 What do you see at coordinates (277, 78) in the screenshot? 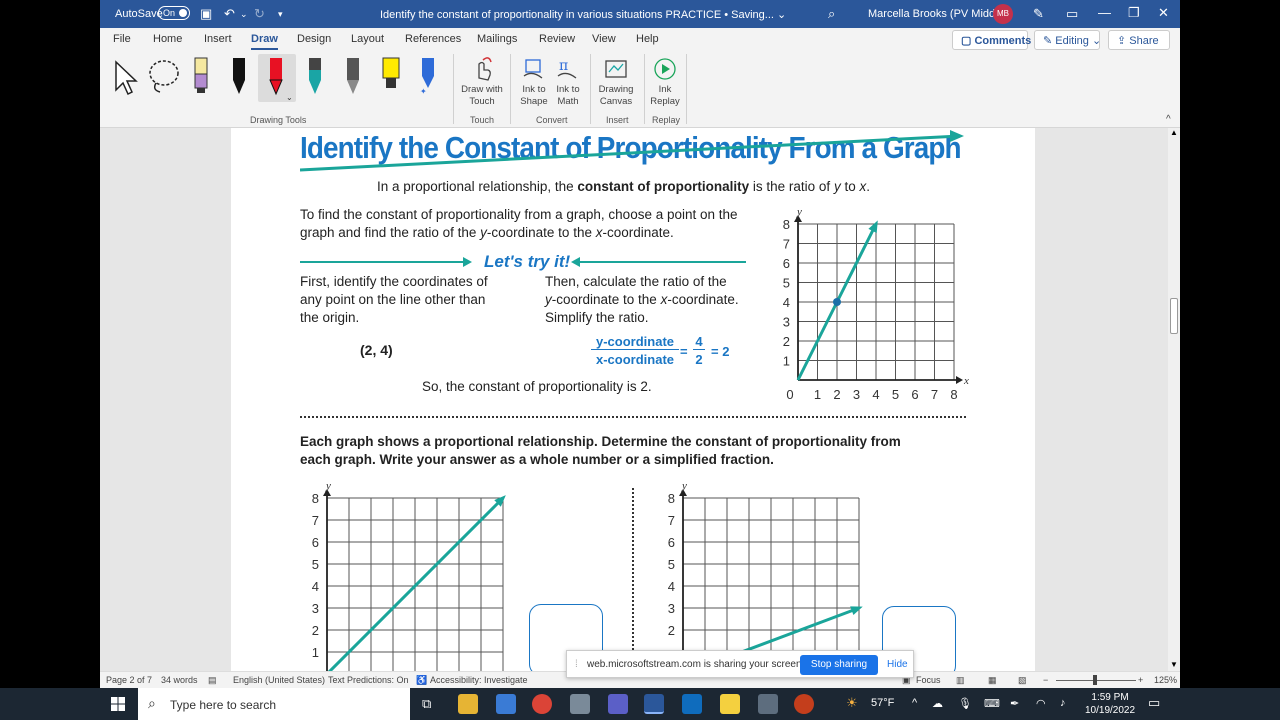
I see `pen-red-selected: ⌄` at bounding box center [277, 78].